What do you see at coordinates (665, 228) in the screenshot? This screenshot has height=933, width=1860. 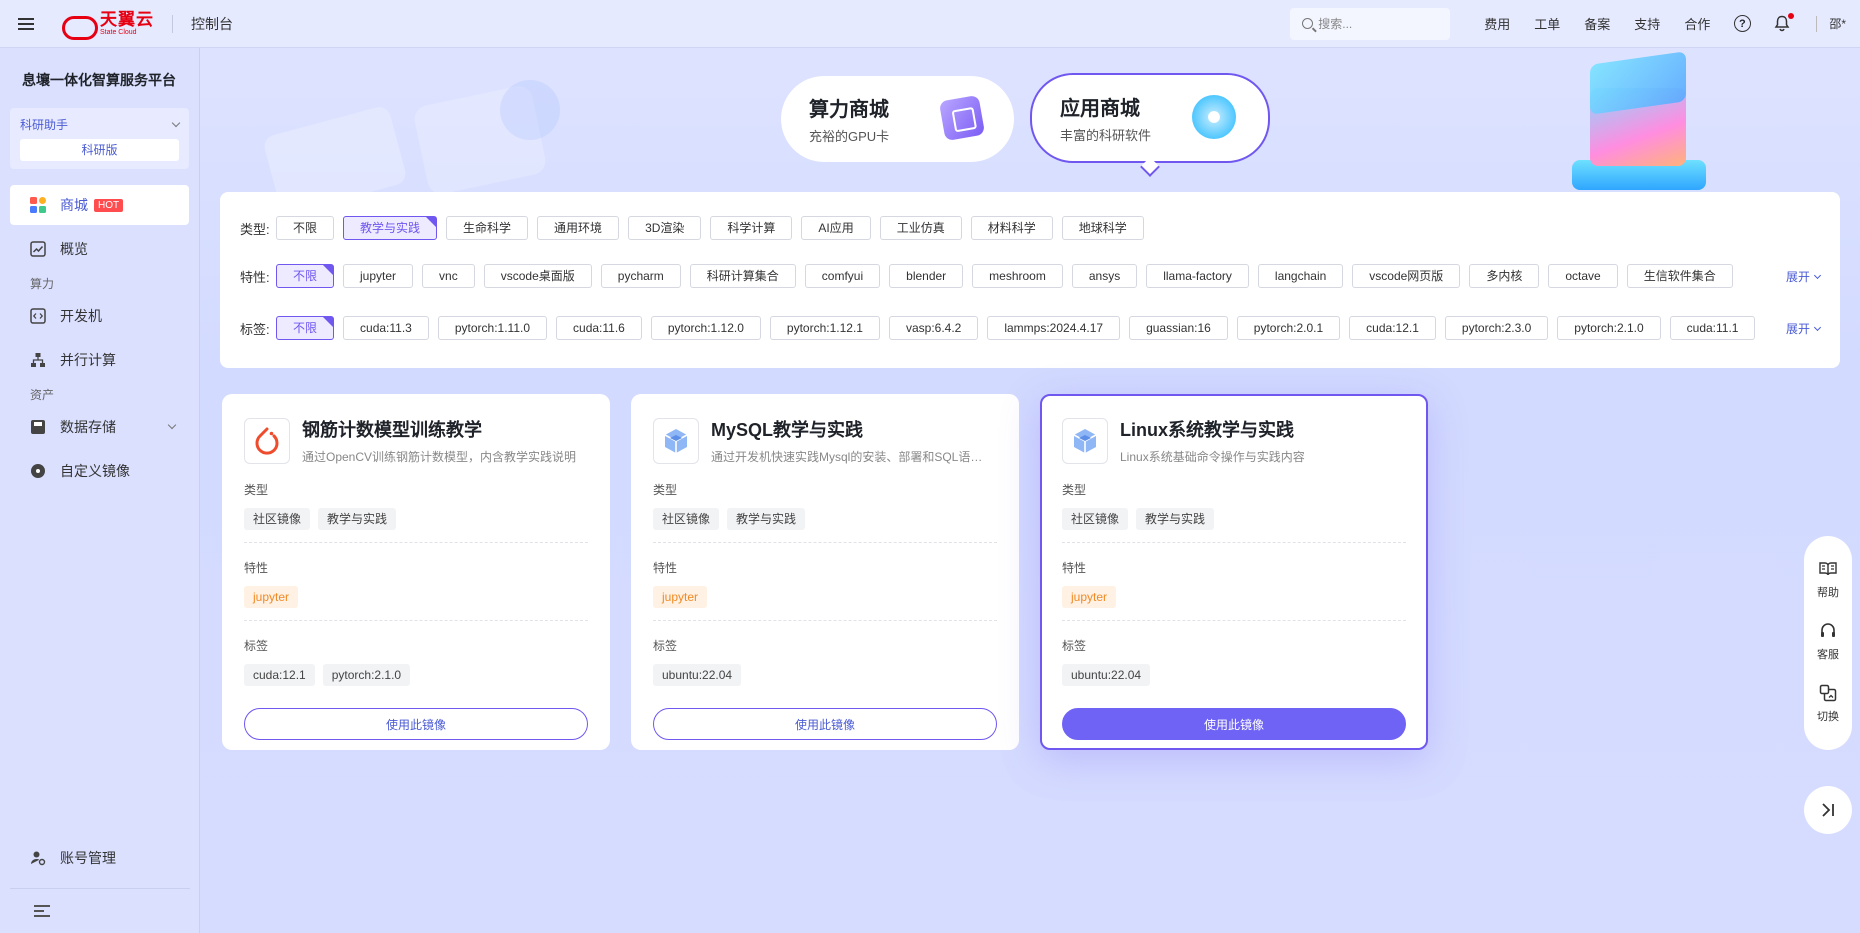 I see `filter-tag: 3D渲染` at bounding box center [665, 228].